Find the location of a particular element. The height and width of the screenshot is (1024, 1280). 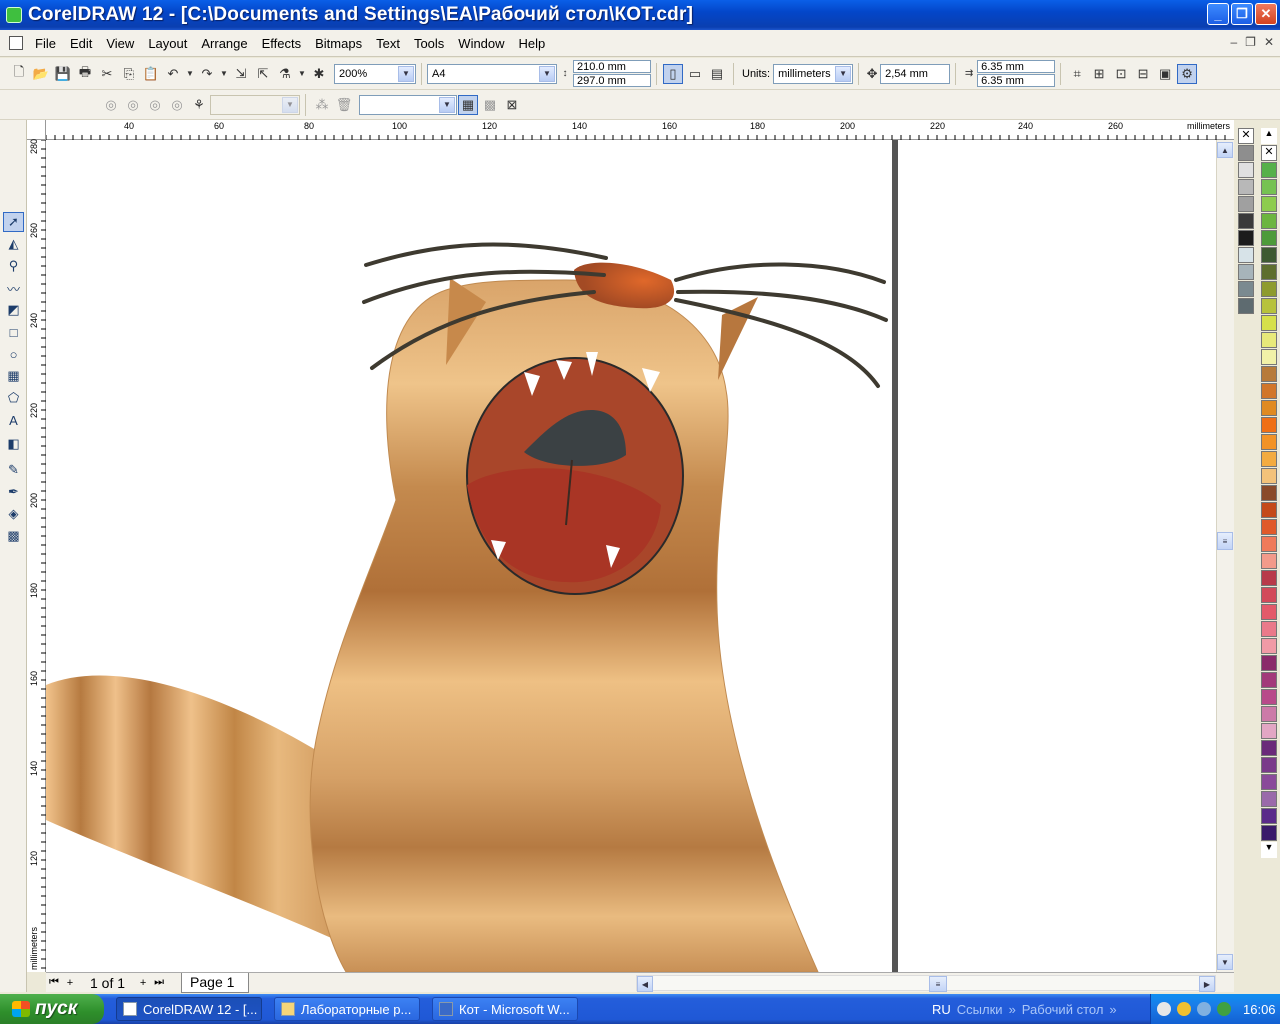

rule-icon: ◎ is located at coordinates (155, 105).